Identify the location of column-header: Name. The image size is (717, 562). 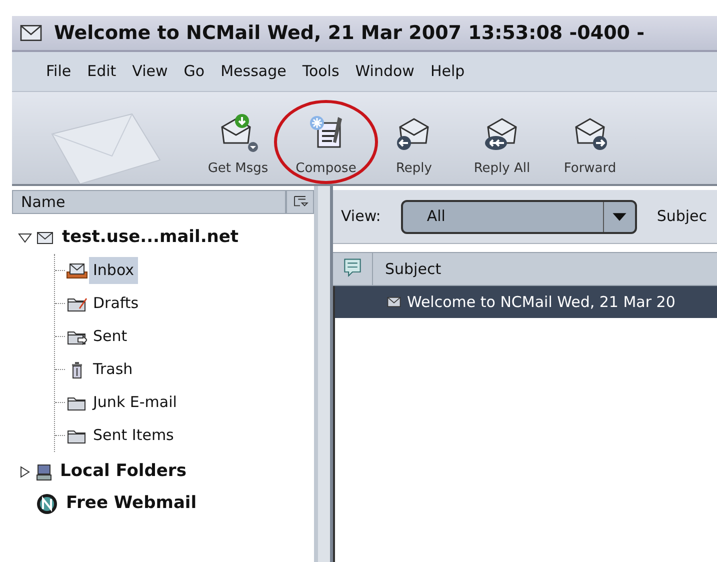
(149, 202).